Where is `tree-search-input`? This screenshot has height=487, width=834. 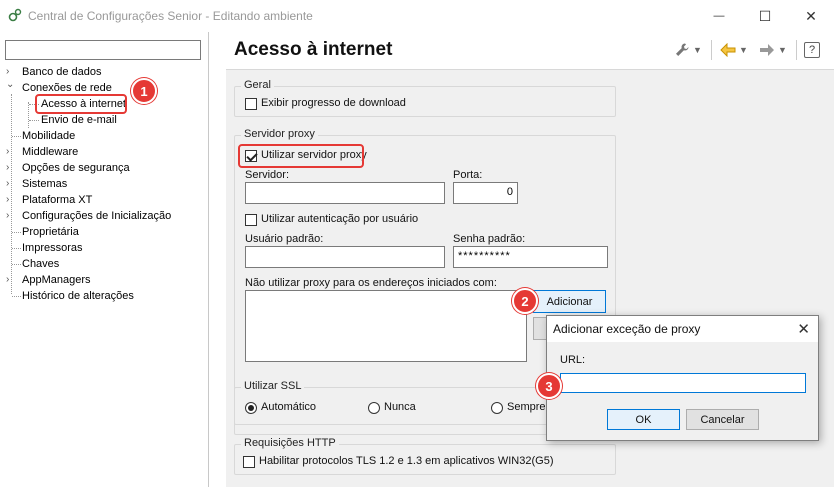
tree-search-input is located at coordinates (103, 50).